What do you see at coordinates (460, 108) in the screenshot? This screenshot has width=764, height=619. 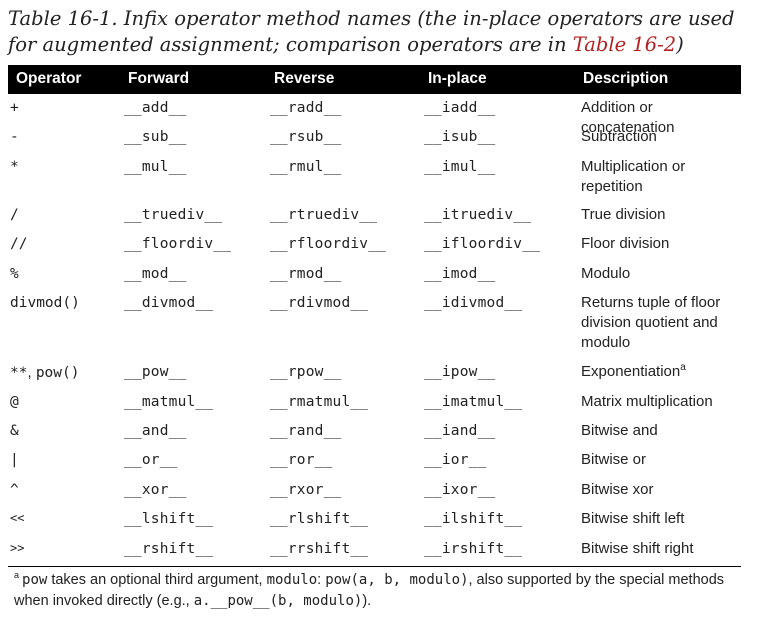 I see `inplace-cell: __iadd__` at bounding box center [460, 108].